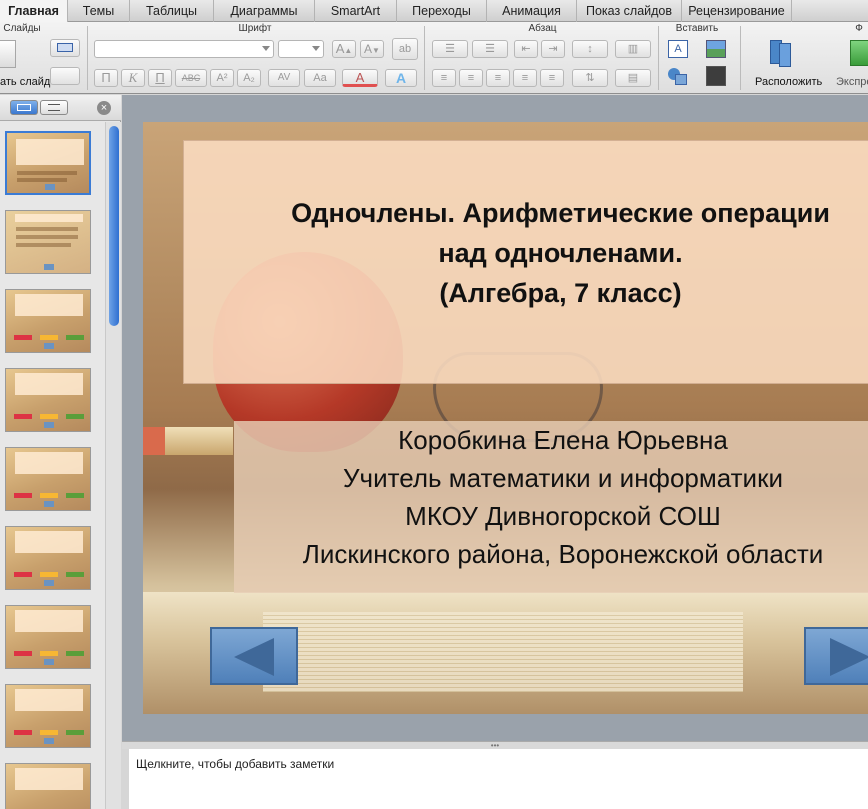 Image resolution: width=868 pixels, height=809 pixels. What do you see at coordinates (344, 49) in the screenshot?
I see `grow-font-button: A▲` at bounding box center [344, 49].